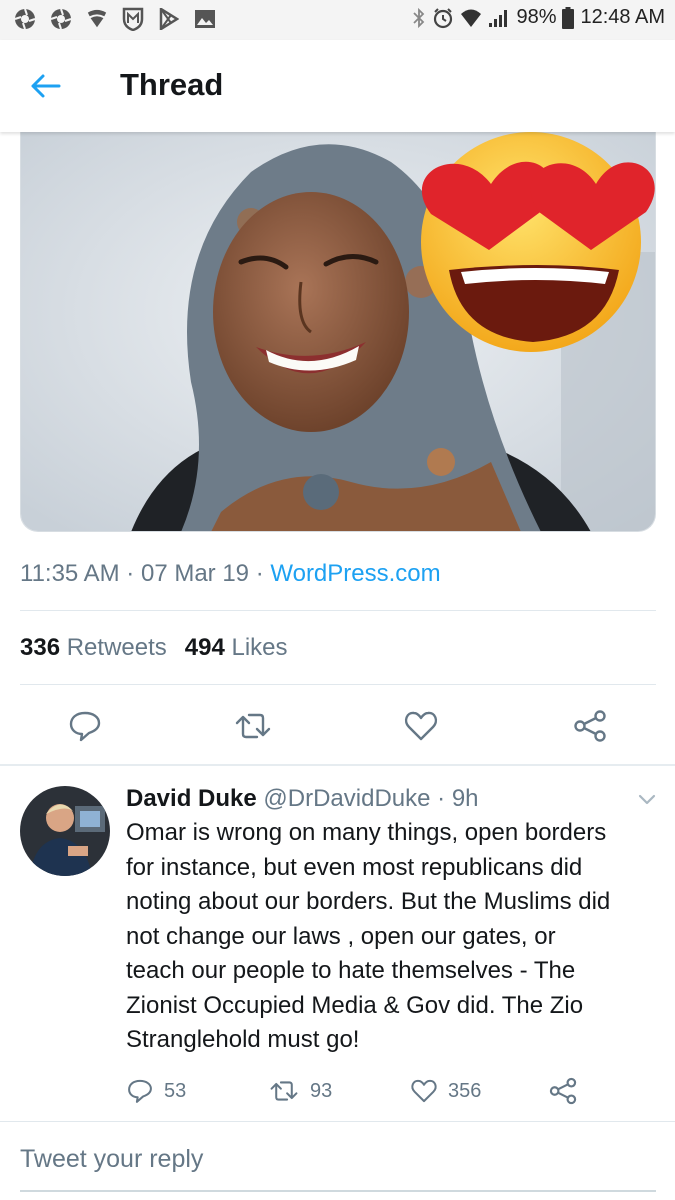 This screenshot has width=675, height=1200. What do you see at coordinates (465, 798) in the screenshot?
I see `reply-age: 9h` at bounding box center [465, 798].